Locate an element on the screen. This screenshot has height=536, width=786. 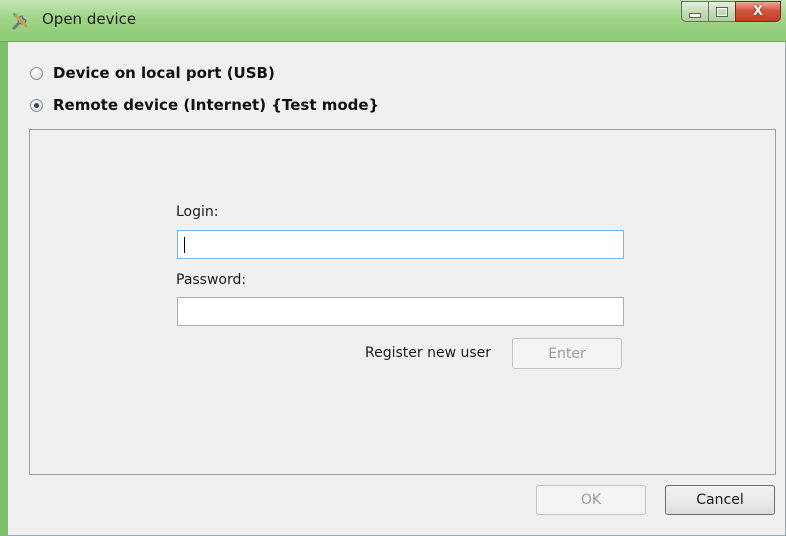
caption-buttons: X is located at coordinates (731, 11).